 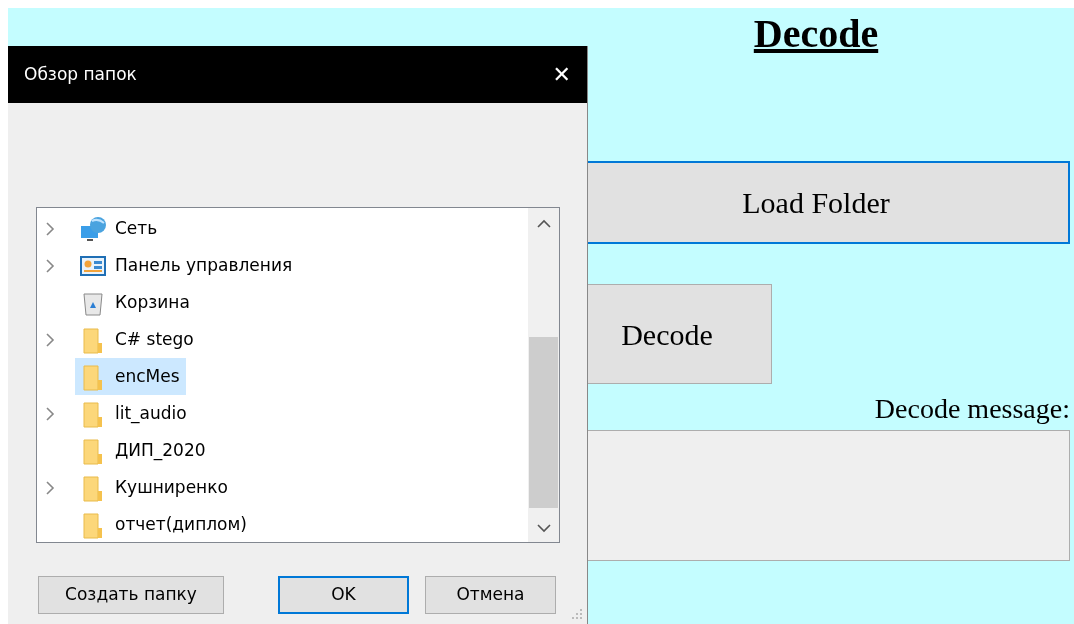 What do you see at coordinates (164, 524) in the screenshot?
I see `tree-item: отчет(диплом)` at bounding box center [164, 524].